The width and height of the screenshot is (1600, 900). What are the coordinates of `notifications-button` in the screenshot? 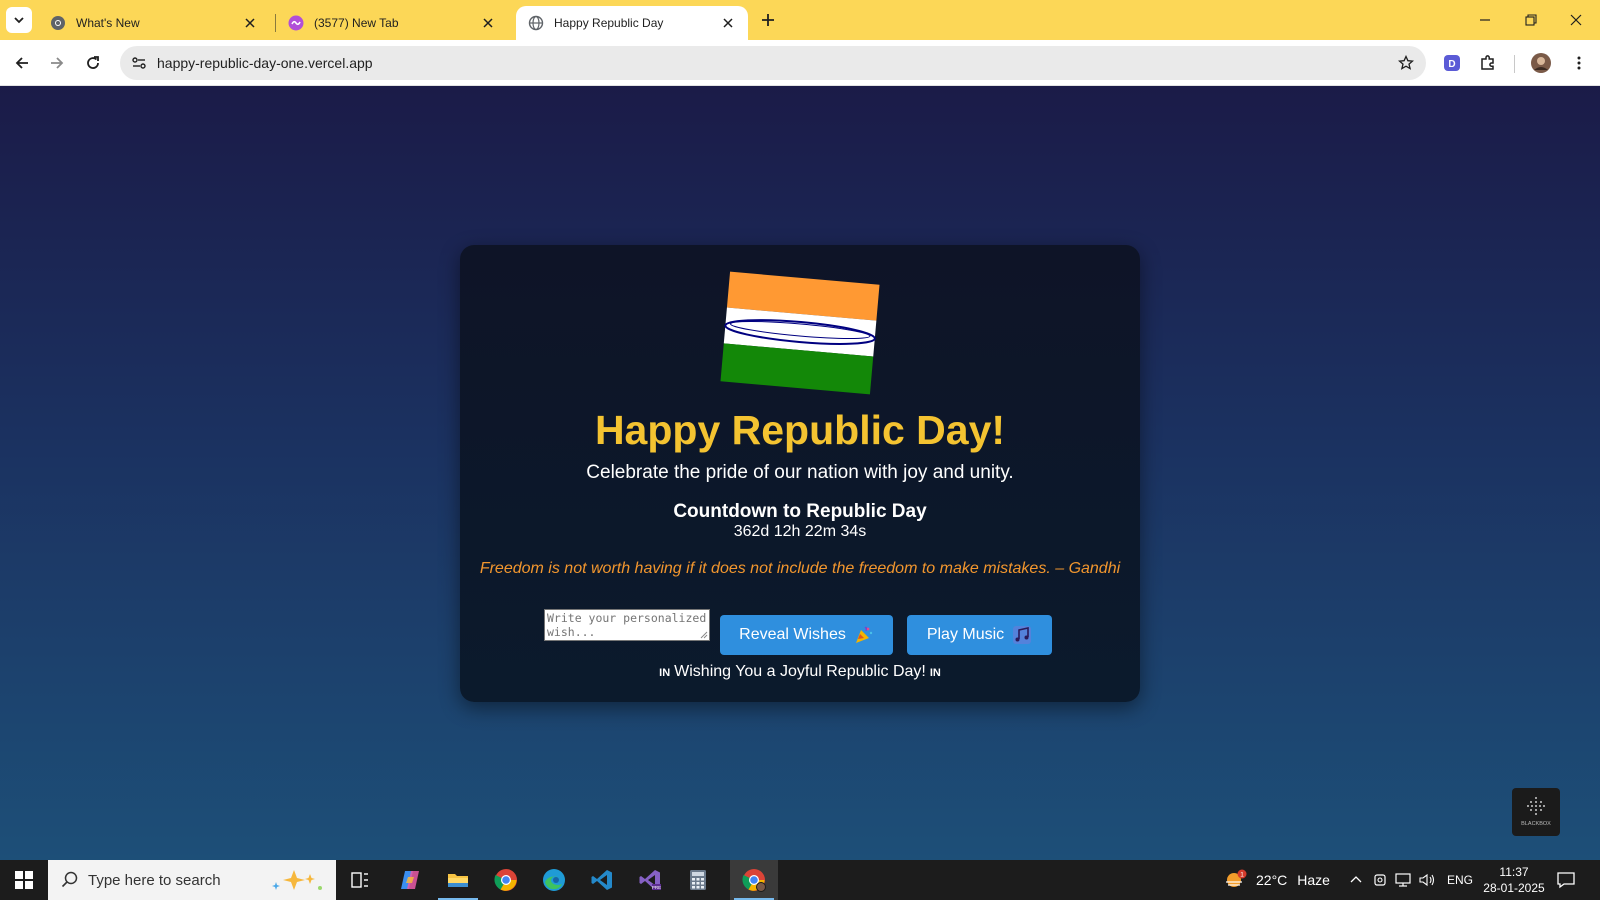 It's located at (1566, 880).